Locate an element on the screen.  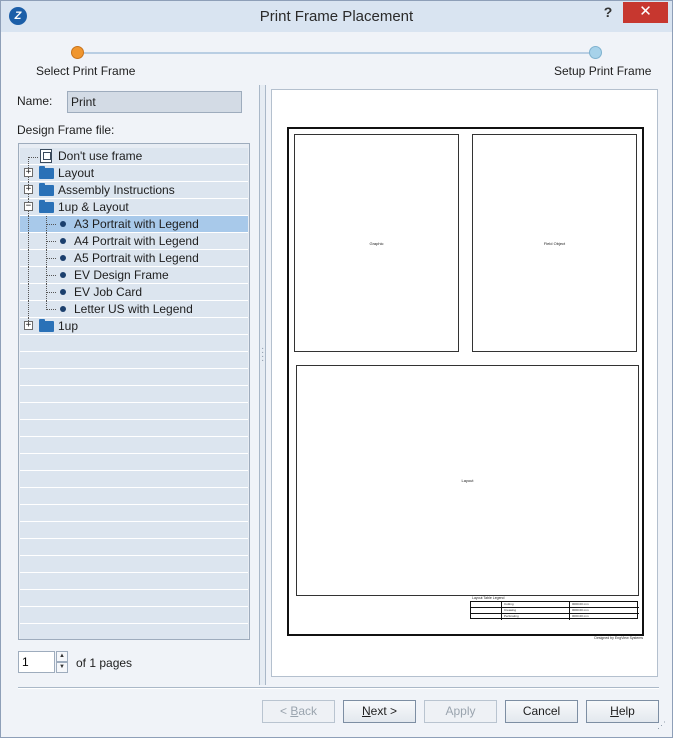
back-button: < Back is located at coordinates (298, 711).